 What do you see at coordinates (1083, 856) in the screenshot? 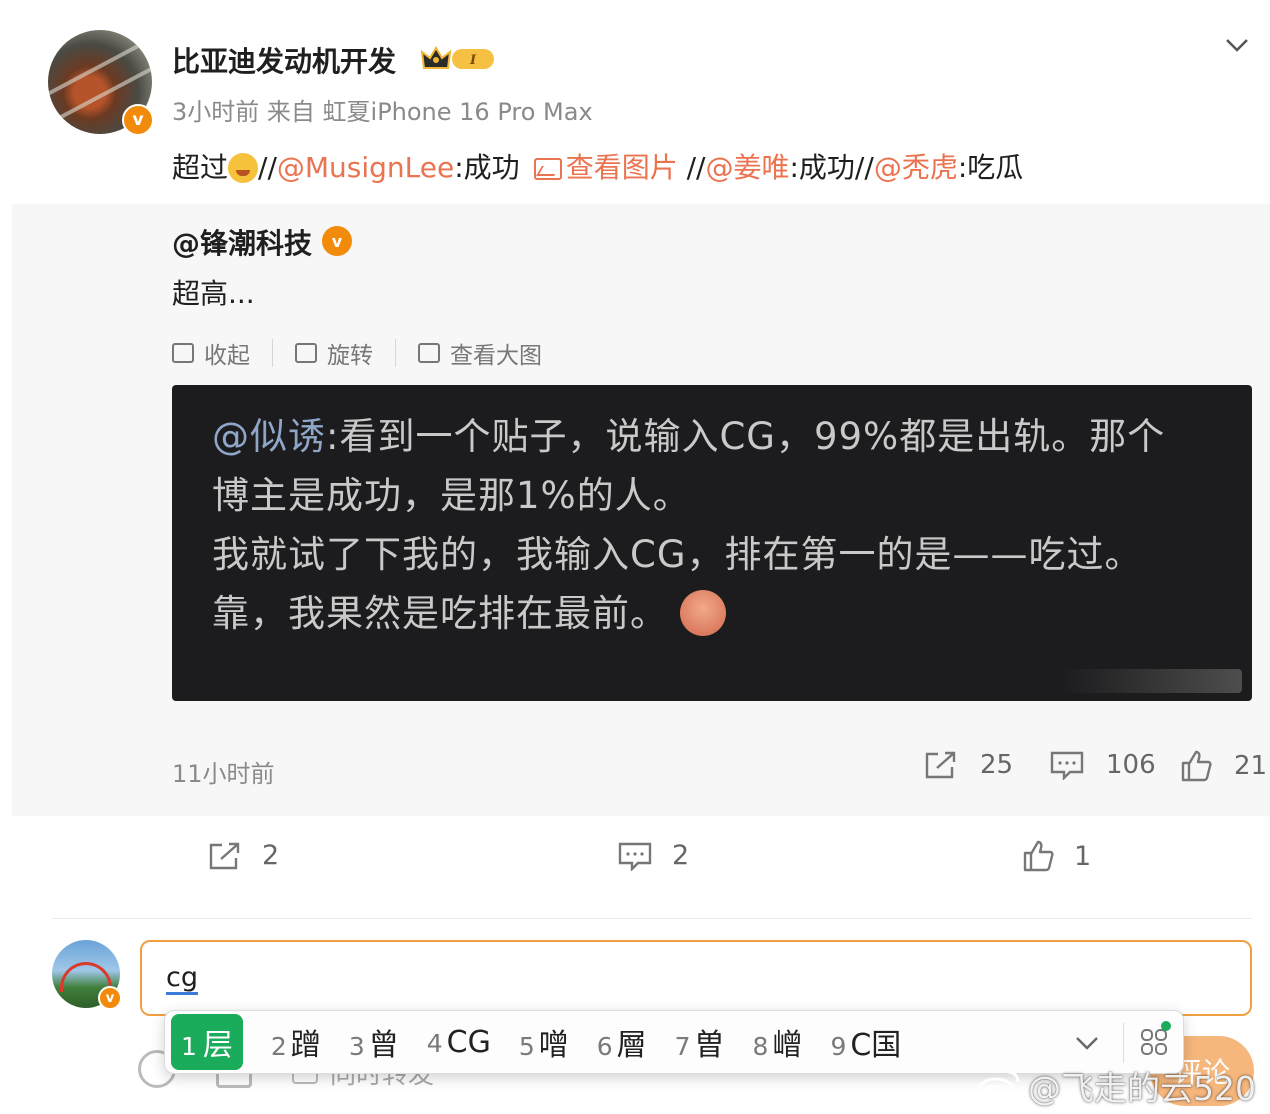
I see `like-count: 1` at bounding box center [1083, 856].